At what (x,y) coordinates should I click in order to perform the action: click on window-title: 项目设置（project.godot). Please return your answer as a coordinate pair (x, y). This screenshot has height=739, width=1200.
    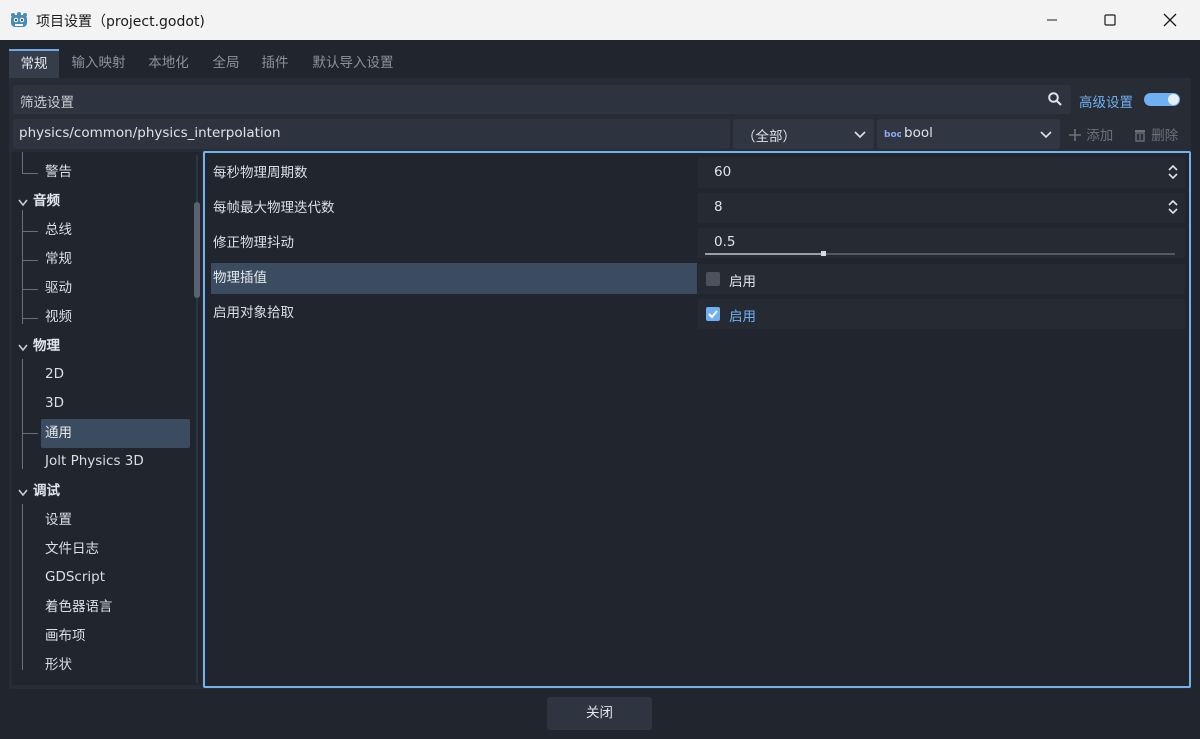
    Looking at the image, I should click on (120, 22).